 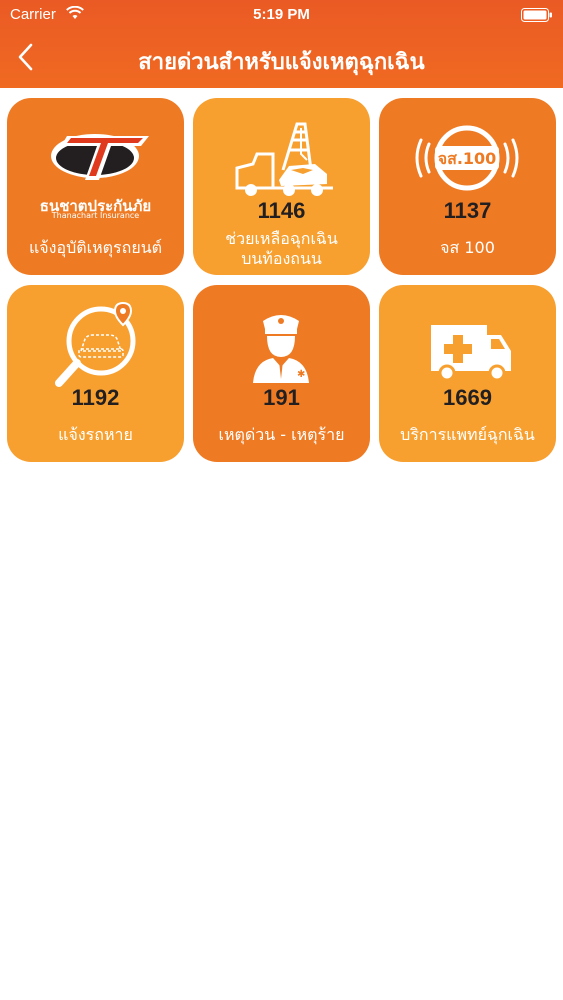 I want to click on hotline-number: 1146, so click(x=281, y=210).